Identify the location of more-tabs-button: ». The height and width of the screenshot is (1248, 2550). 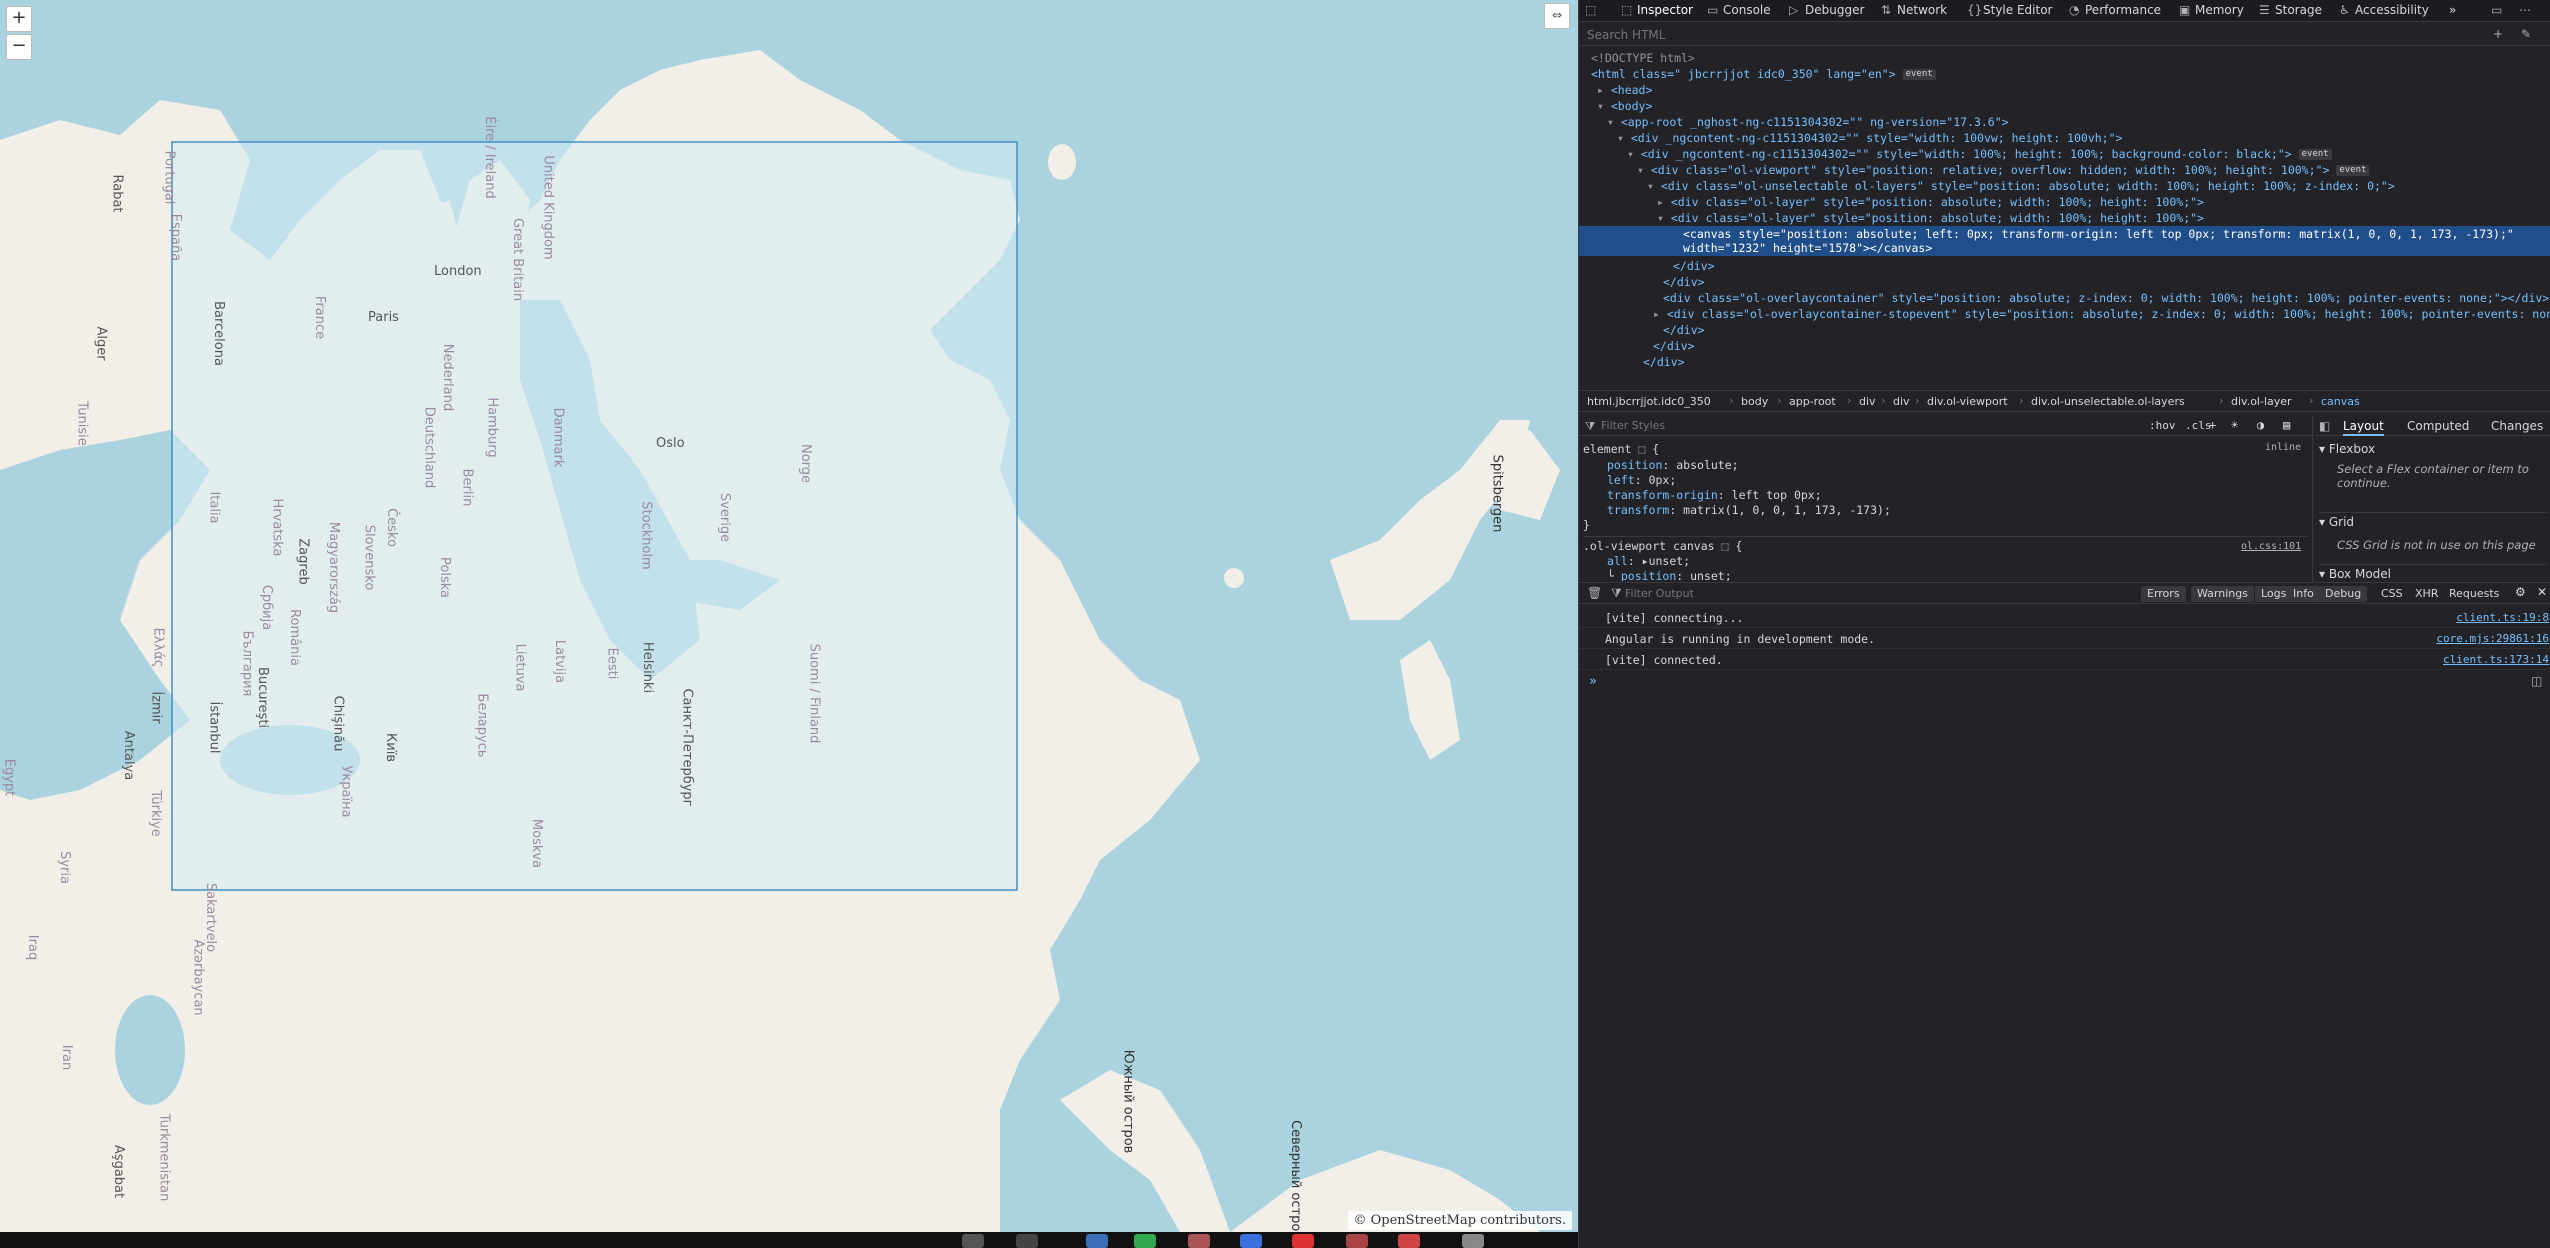
(2452, 10).